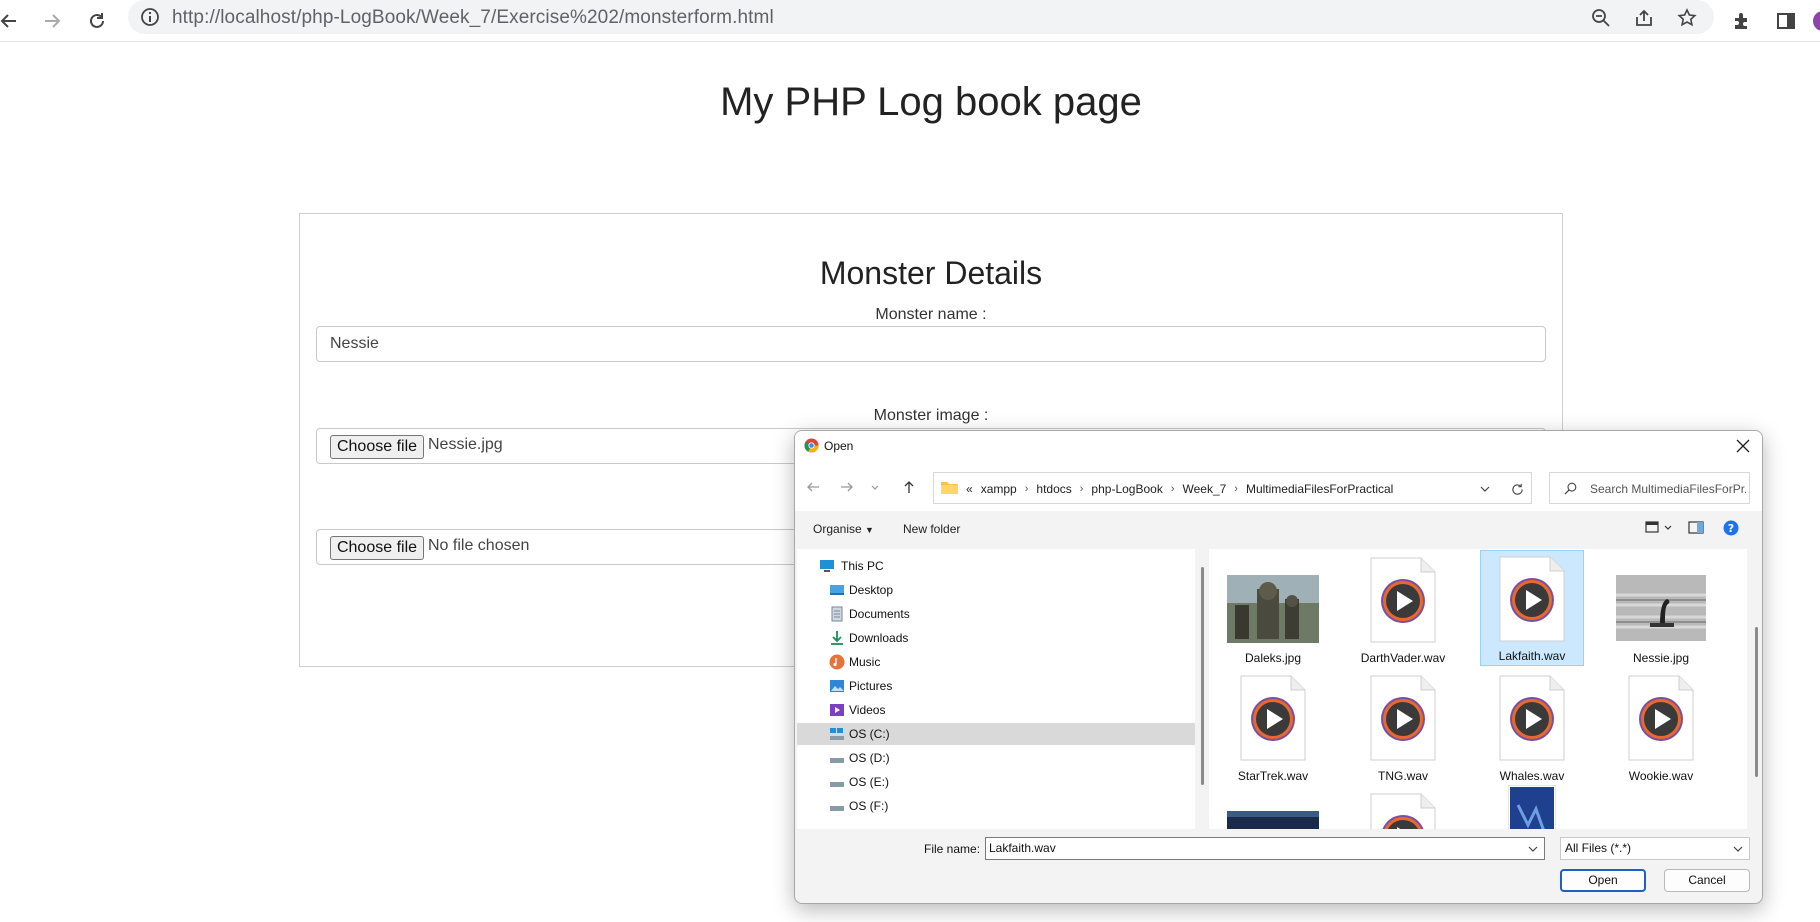 This screenshot has height=922, width=1820. What do you see at coordinates (909, 487) in the screenshot?
I see `up-folder-icon` at bounding box center [909, 487].